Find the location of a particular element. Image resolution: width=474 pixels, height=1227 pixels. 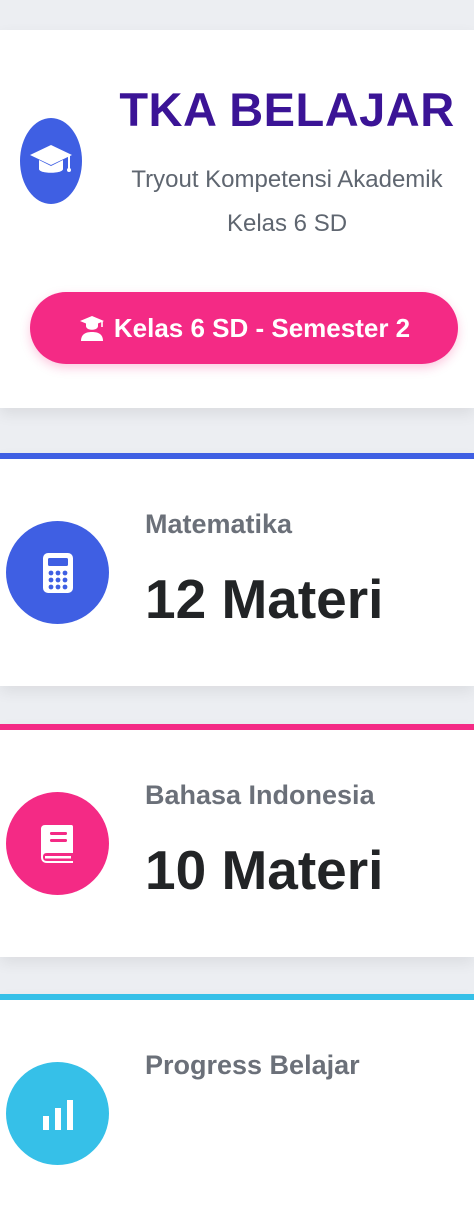

calculator-icon is located at coordinates (57, 572).